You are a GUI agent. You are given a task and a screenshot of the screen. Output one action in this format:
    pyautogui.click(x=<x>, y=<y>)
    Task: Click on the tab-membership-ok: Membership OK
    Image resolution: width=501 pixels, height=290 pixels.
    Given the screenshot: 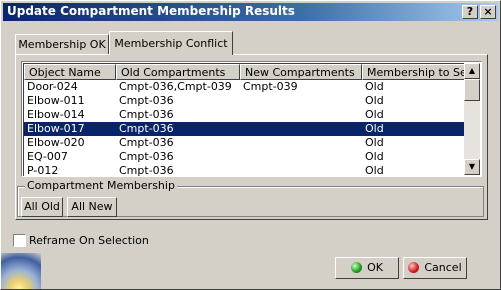 What is the action you would take?
    pyautogui.click(x=62, y=44)
    